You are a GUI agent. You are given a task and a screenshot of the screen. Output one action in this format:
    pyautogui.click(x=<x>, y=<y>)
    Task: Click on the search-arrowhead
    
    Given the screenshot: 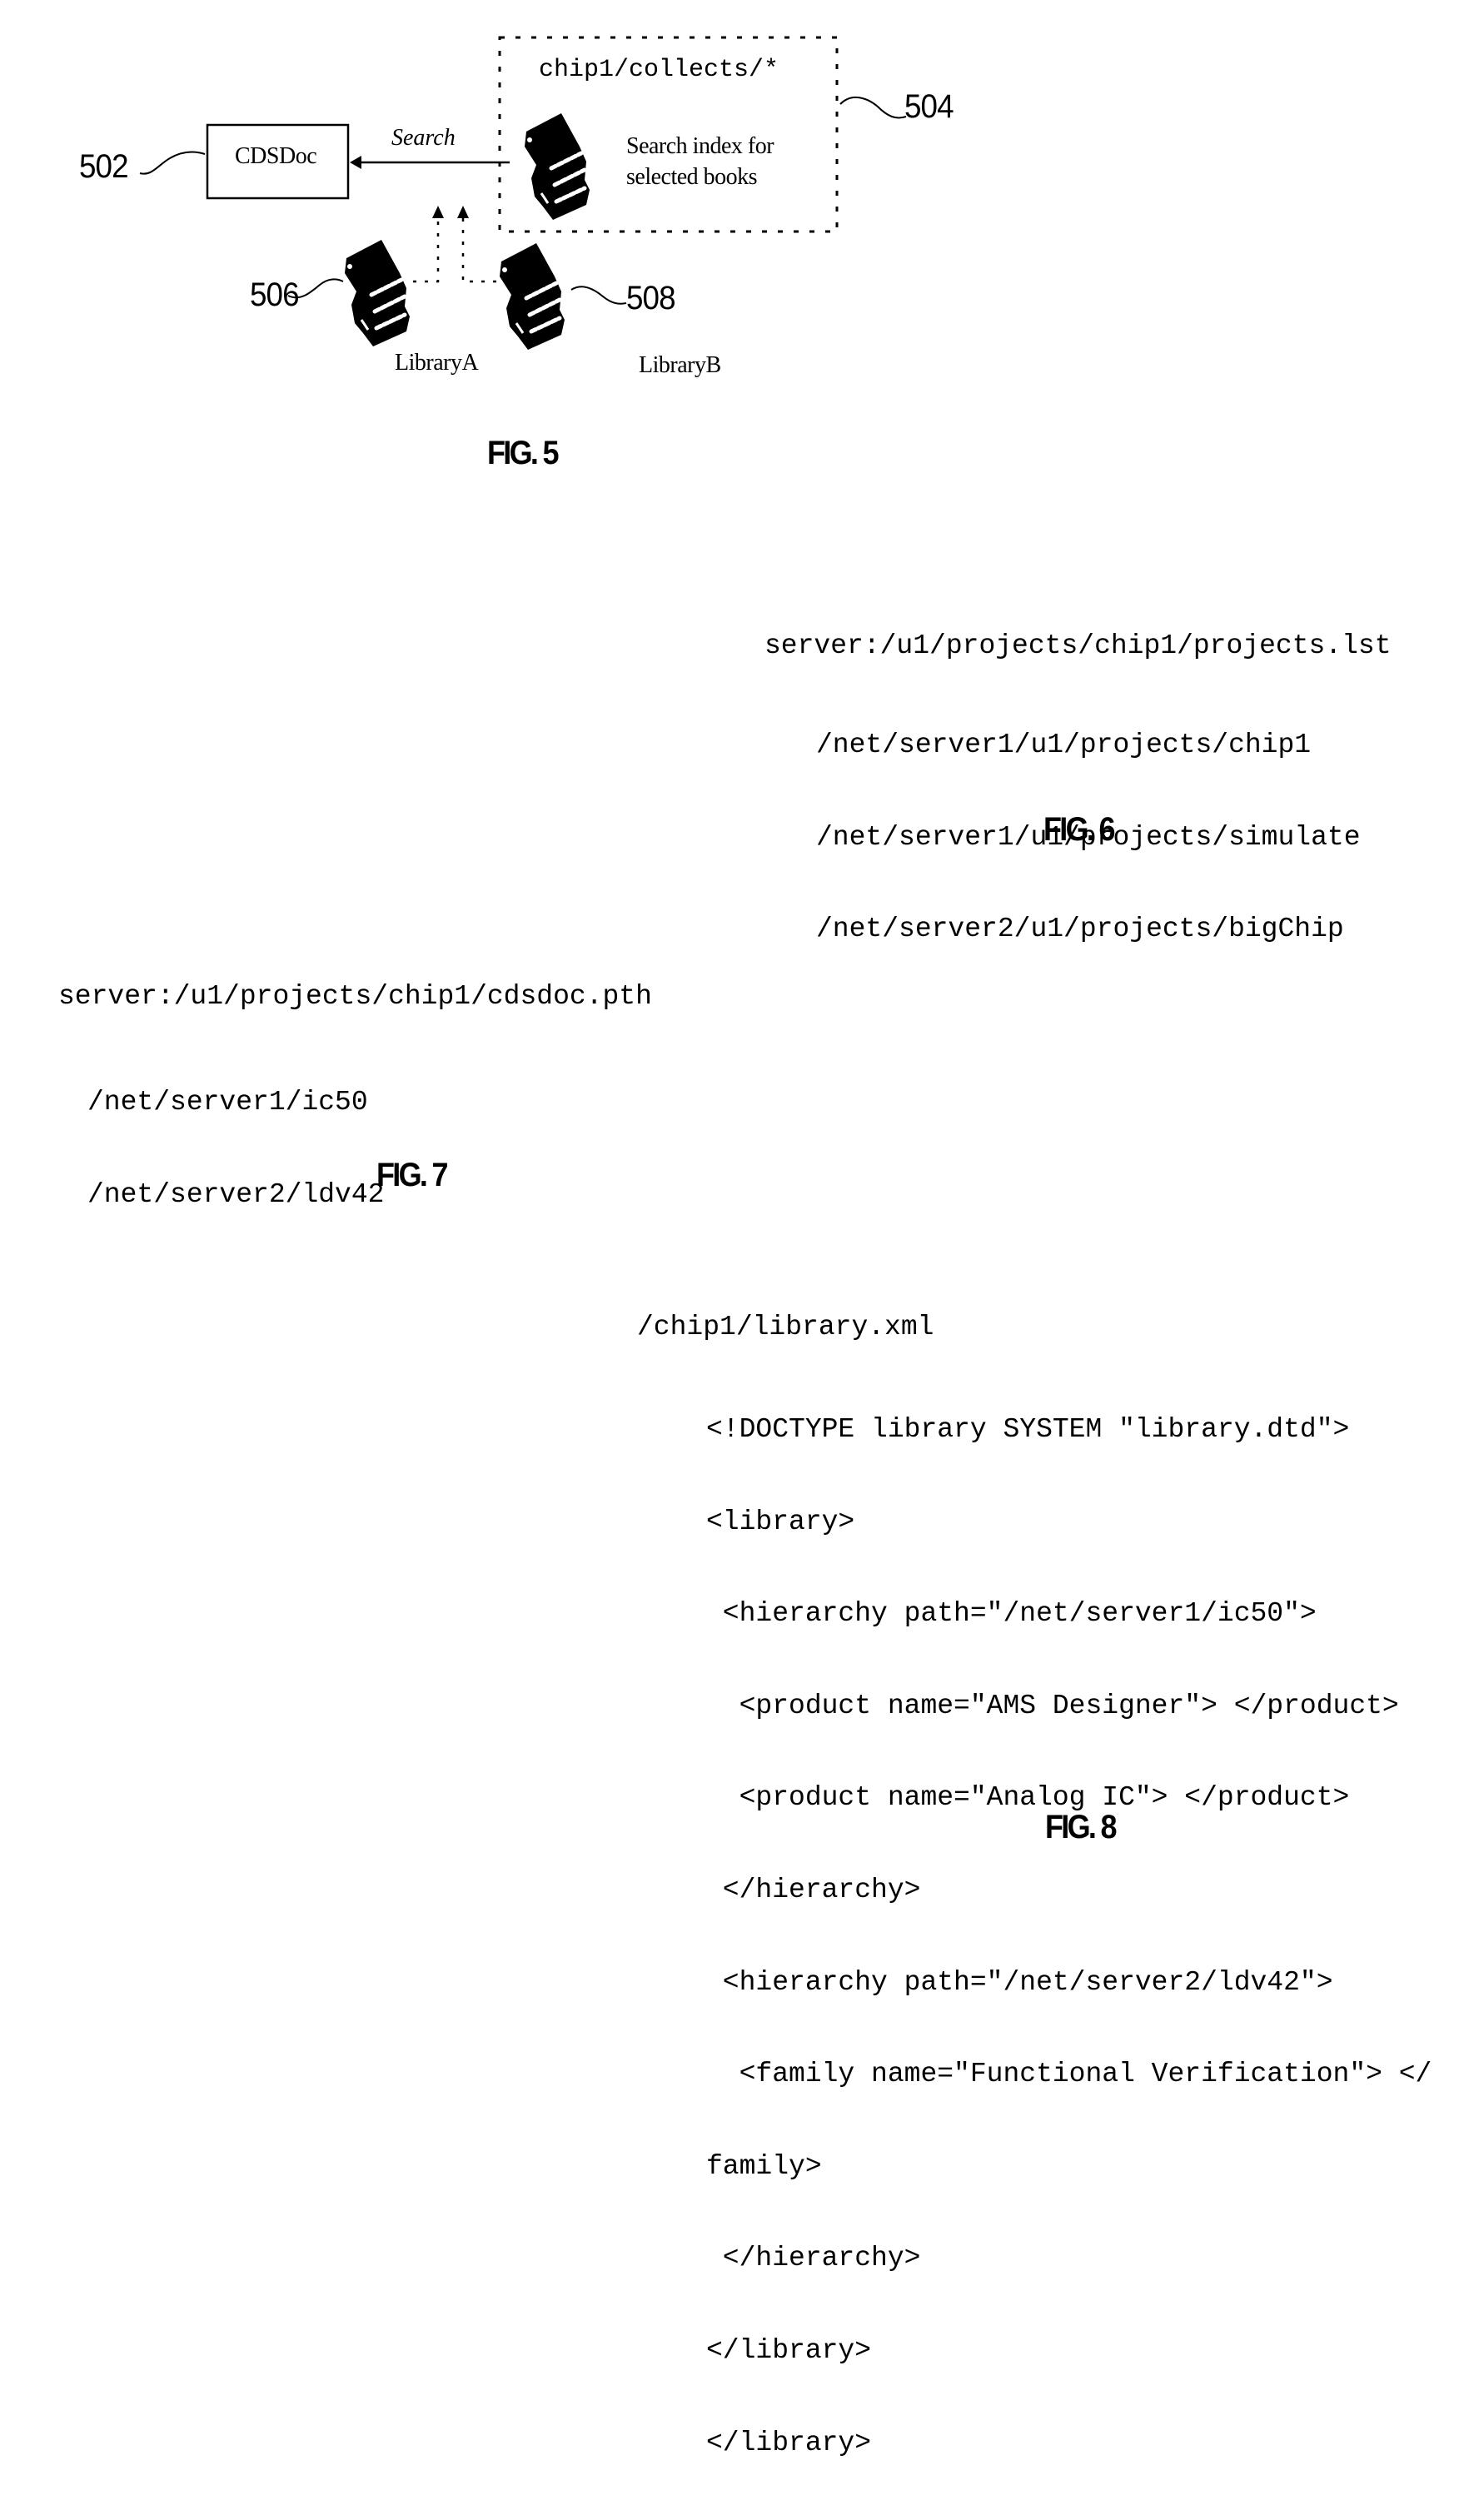 What is the action you would take?
    pyautogui.click(x=355, y=162)
    